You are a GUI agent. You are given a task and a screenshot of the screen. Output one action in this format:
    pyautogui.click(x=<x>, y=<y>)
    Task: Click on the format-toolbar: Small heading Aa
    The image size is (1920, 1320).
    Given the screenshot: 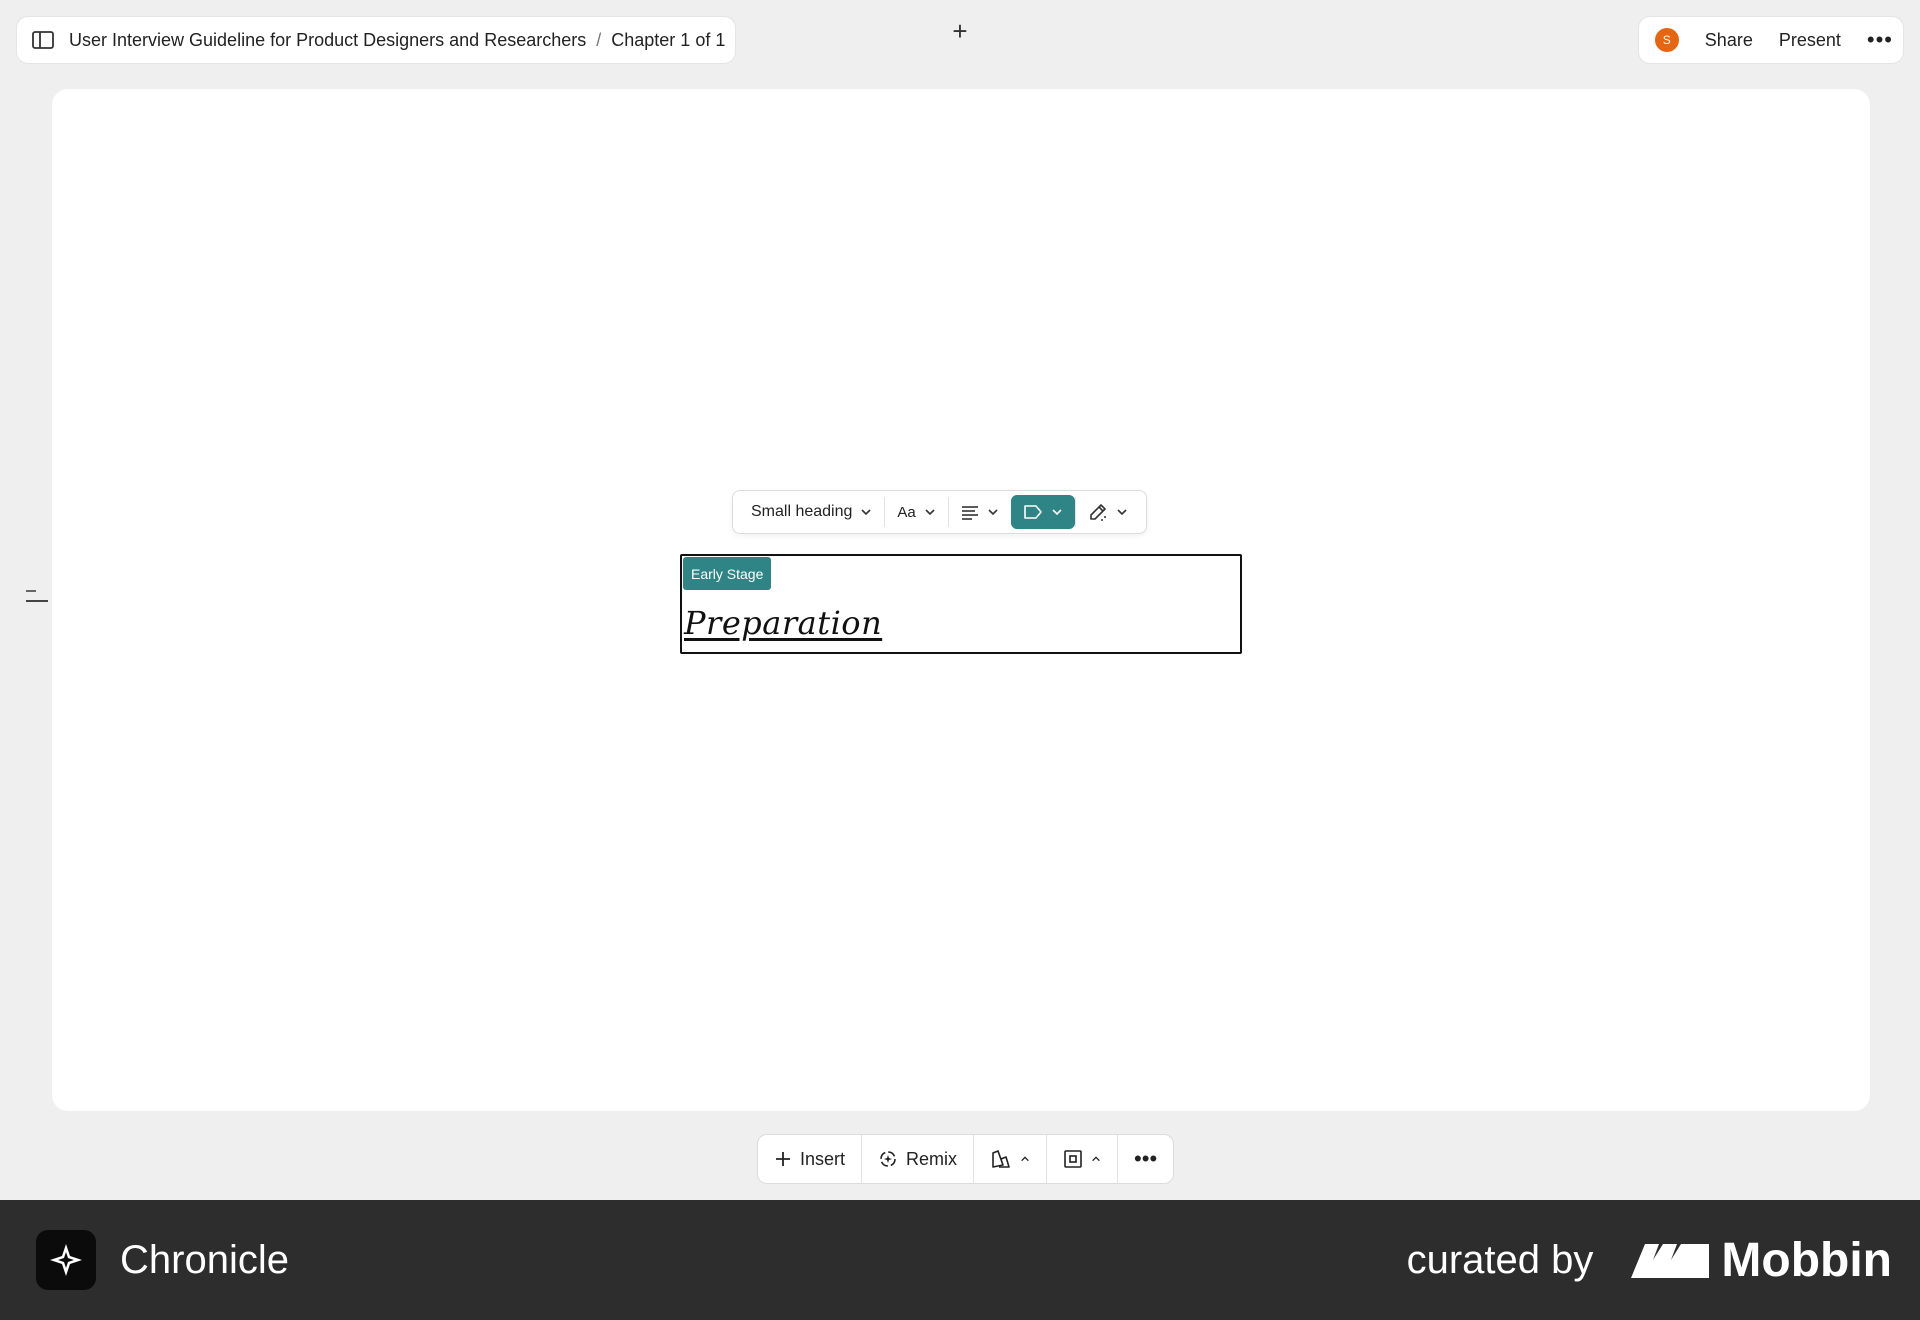 What is the action you would take?
    pyautogui.click(x=939, y=512)
    